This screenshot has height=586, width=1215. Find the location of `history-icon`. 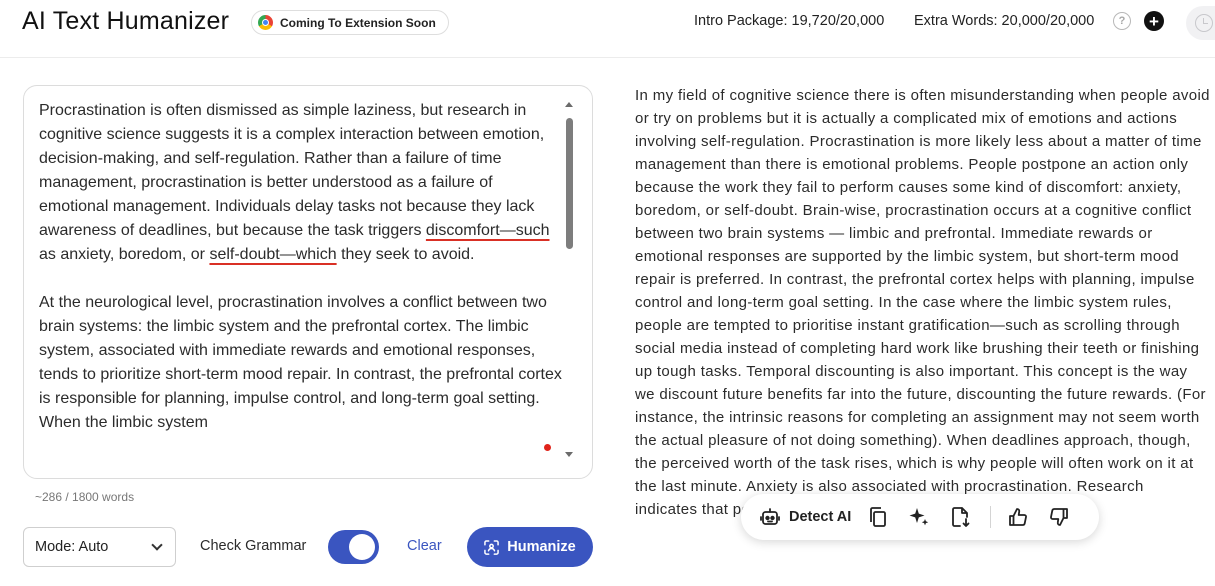

history-icon is located at coordinates (1204, 23).